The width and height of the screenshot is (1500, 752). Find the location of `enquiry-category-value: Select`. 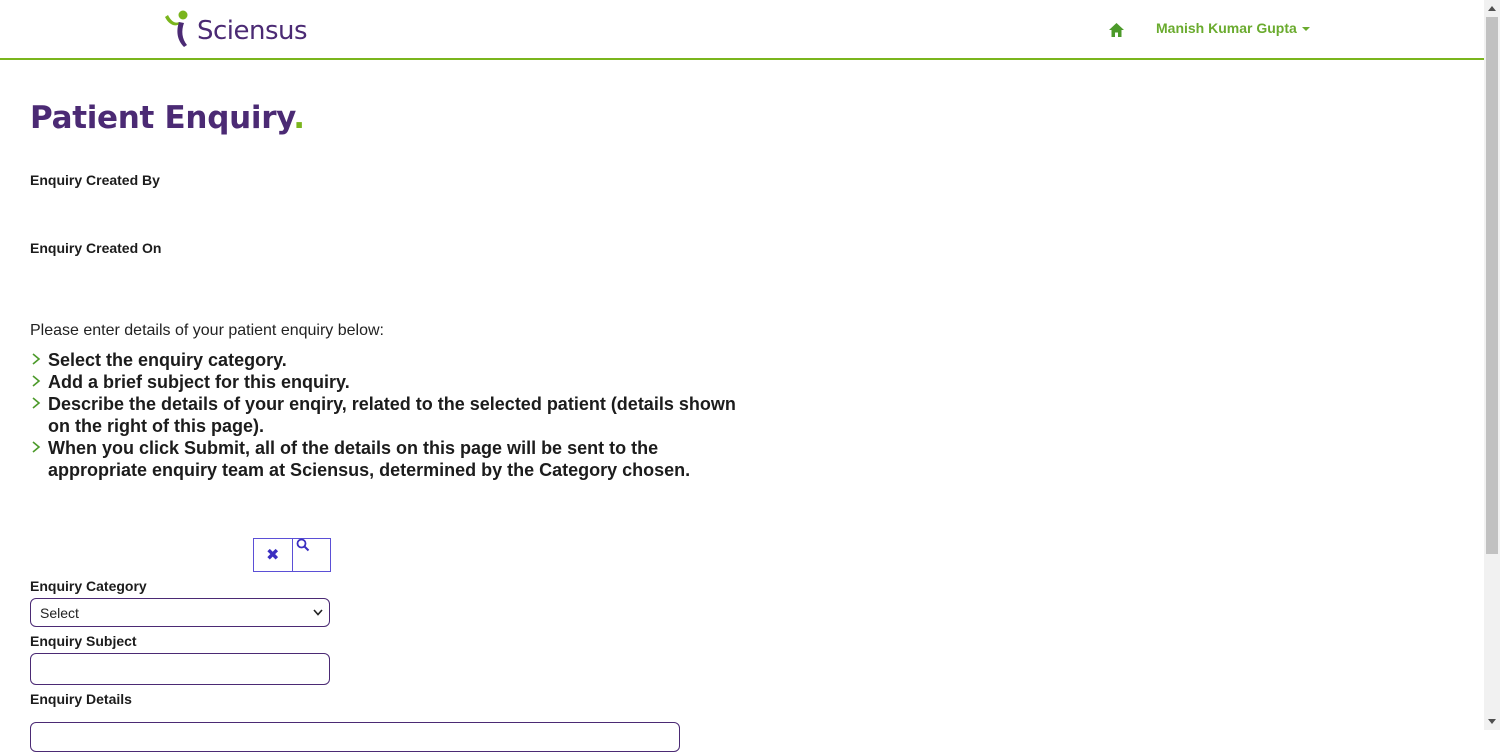

enquiry-category-value: Select is located at coordinates (59, 612).